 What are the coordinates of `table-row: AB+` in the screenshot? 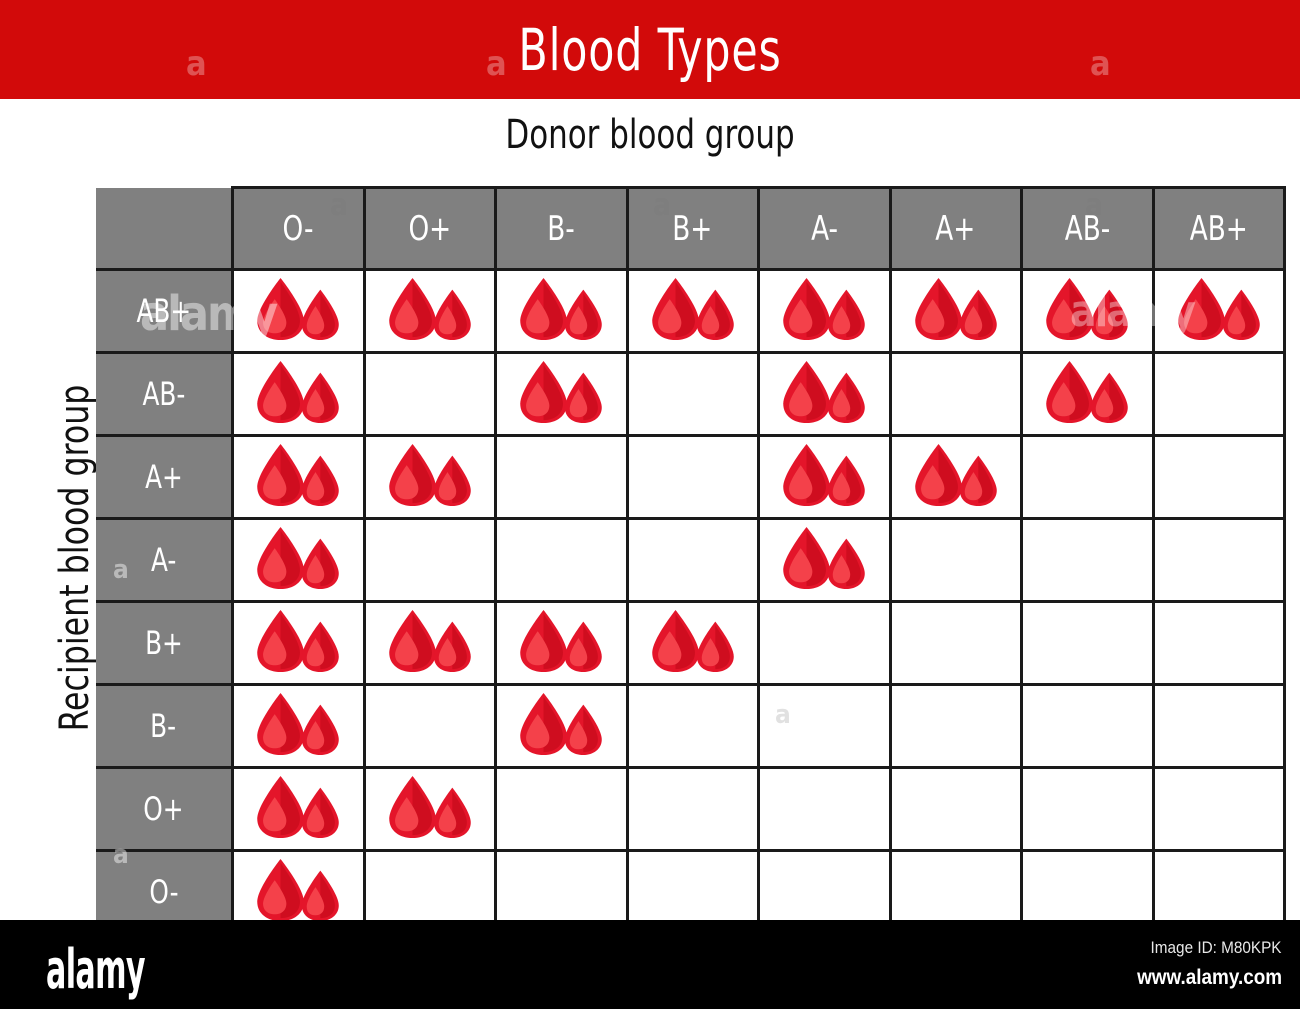 It's located at (691, 311).